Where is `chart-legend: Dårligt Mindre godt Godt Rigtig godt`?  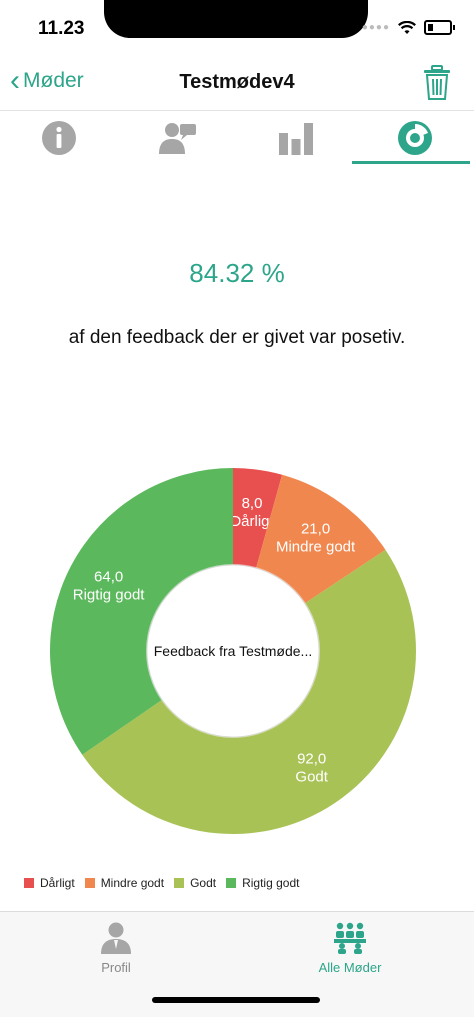 chart-legend: Dårligt Mindre godt Godt Rigtig godt is located at coordinates (166, 883).